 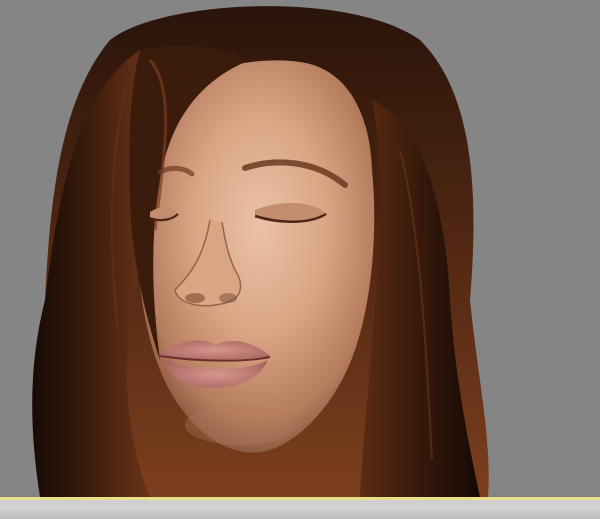 What do you see at coordinates (300, 512) in the screenshot?
I see `timeline-track` at bounding box center [300, 512].